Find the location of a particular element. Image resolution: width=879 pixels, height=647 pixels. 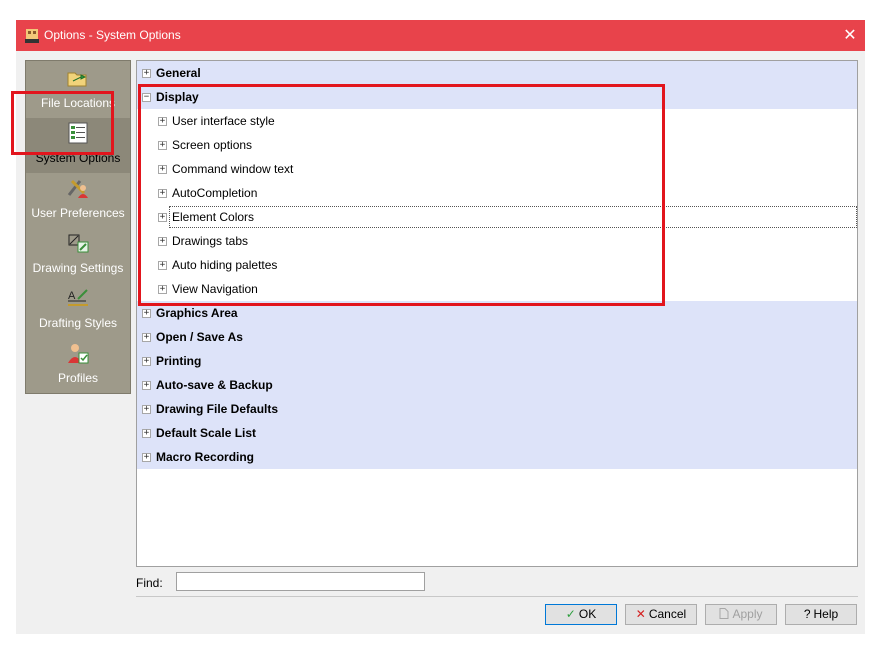

category-file-locations: File Locations is located at coordinates (78, 90).